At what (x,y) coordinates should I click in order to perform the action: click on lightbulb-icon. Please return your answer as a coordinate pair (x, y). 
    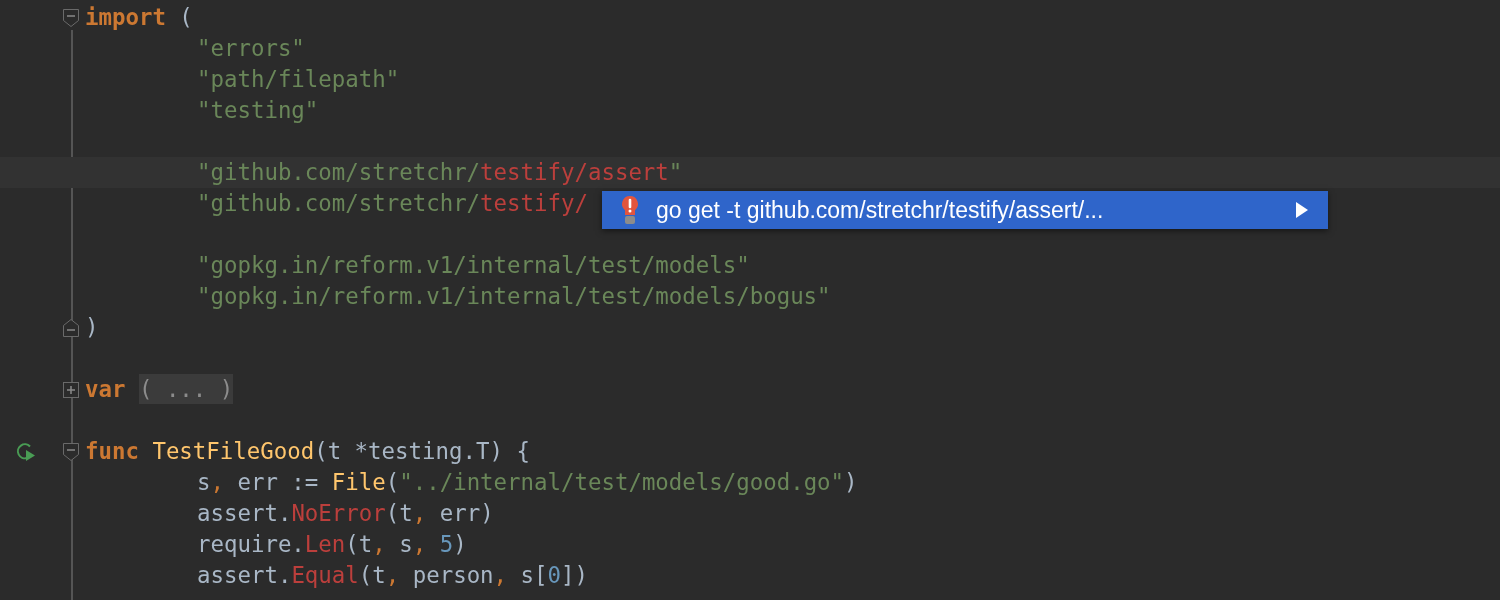
    Looking at the image, I should click on (630, 210).